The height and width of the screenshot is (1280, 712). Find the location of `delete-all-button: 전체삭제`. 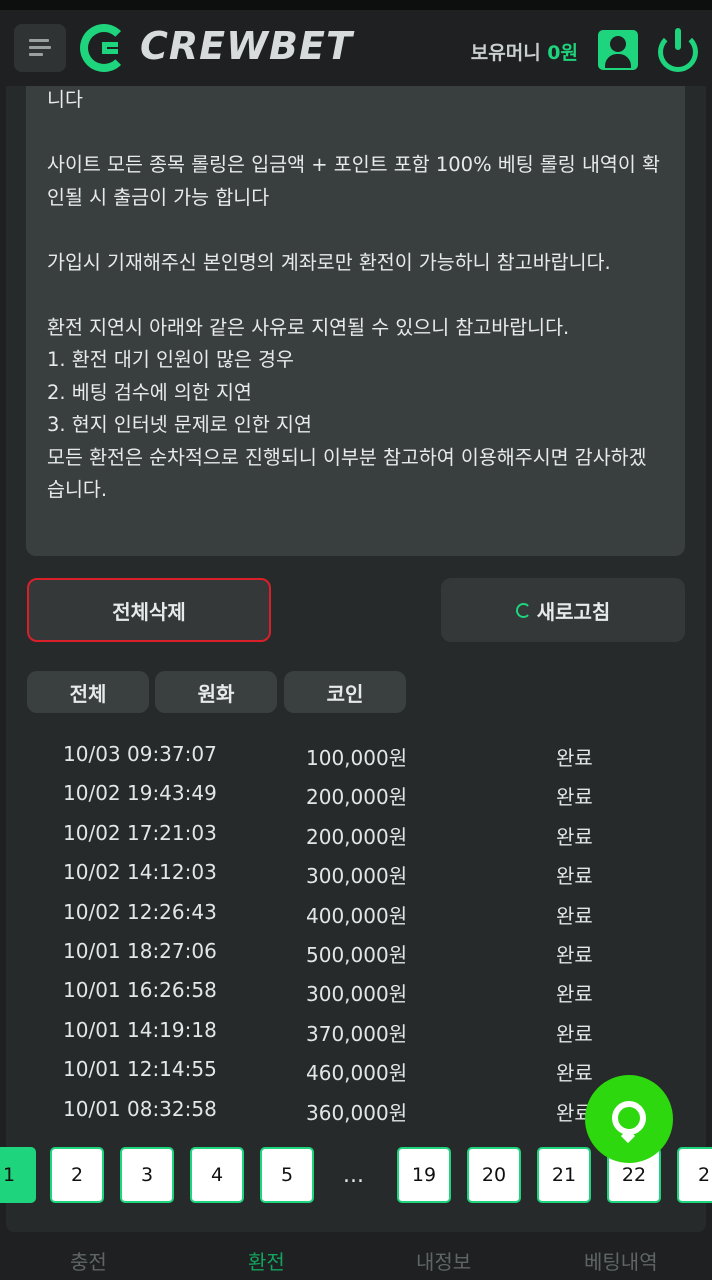

delete-all-button: 전체삭제 is located at coordinates (149, 610).